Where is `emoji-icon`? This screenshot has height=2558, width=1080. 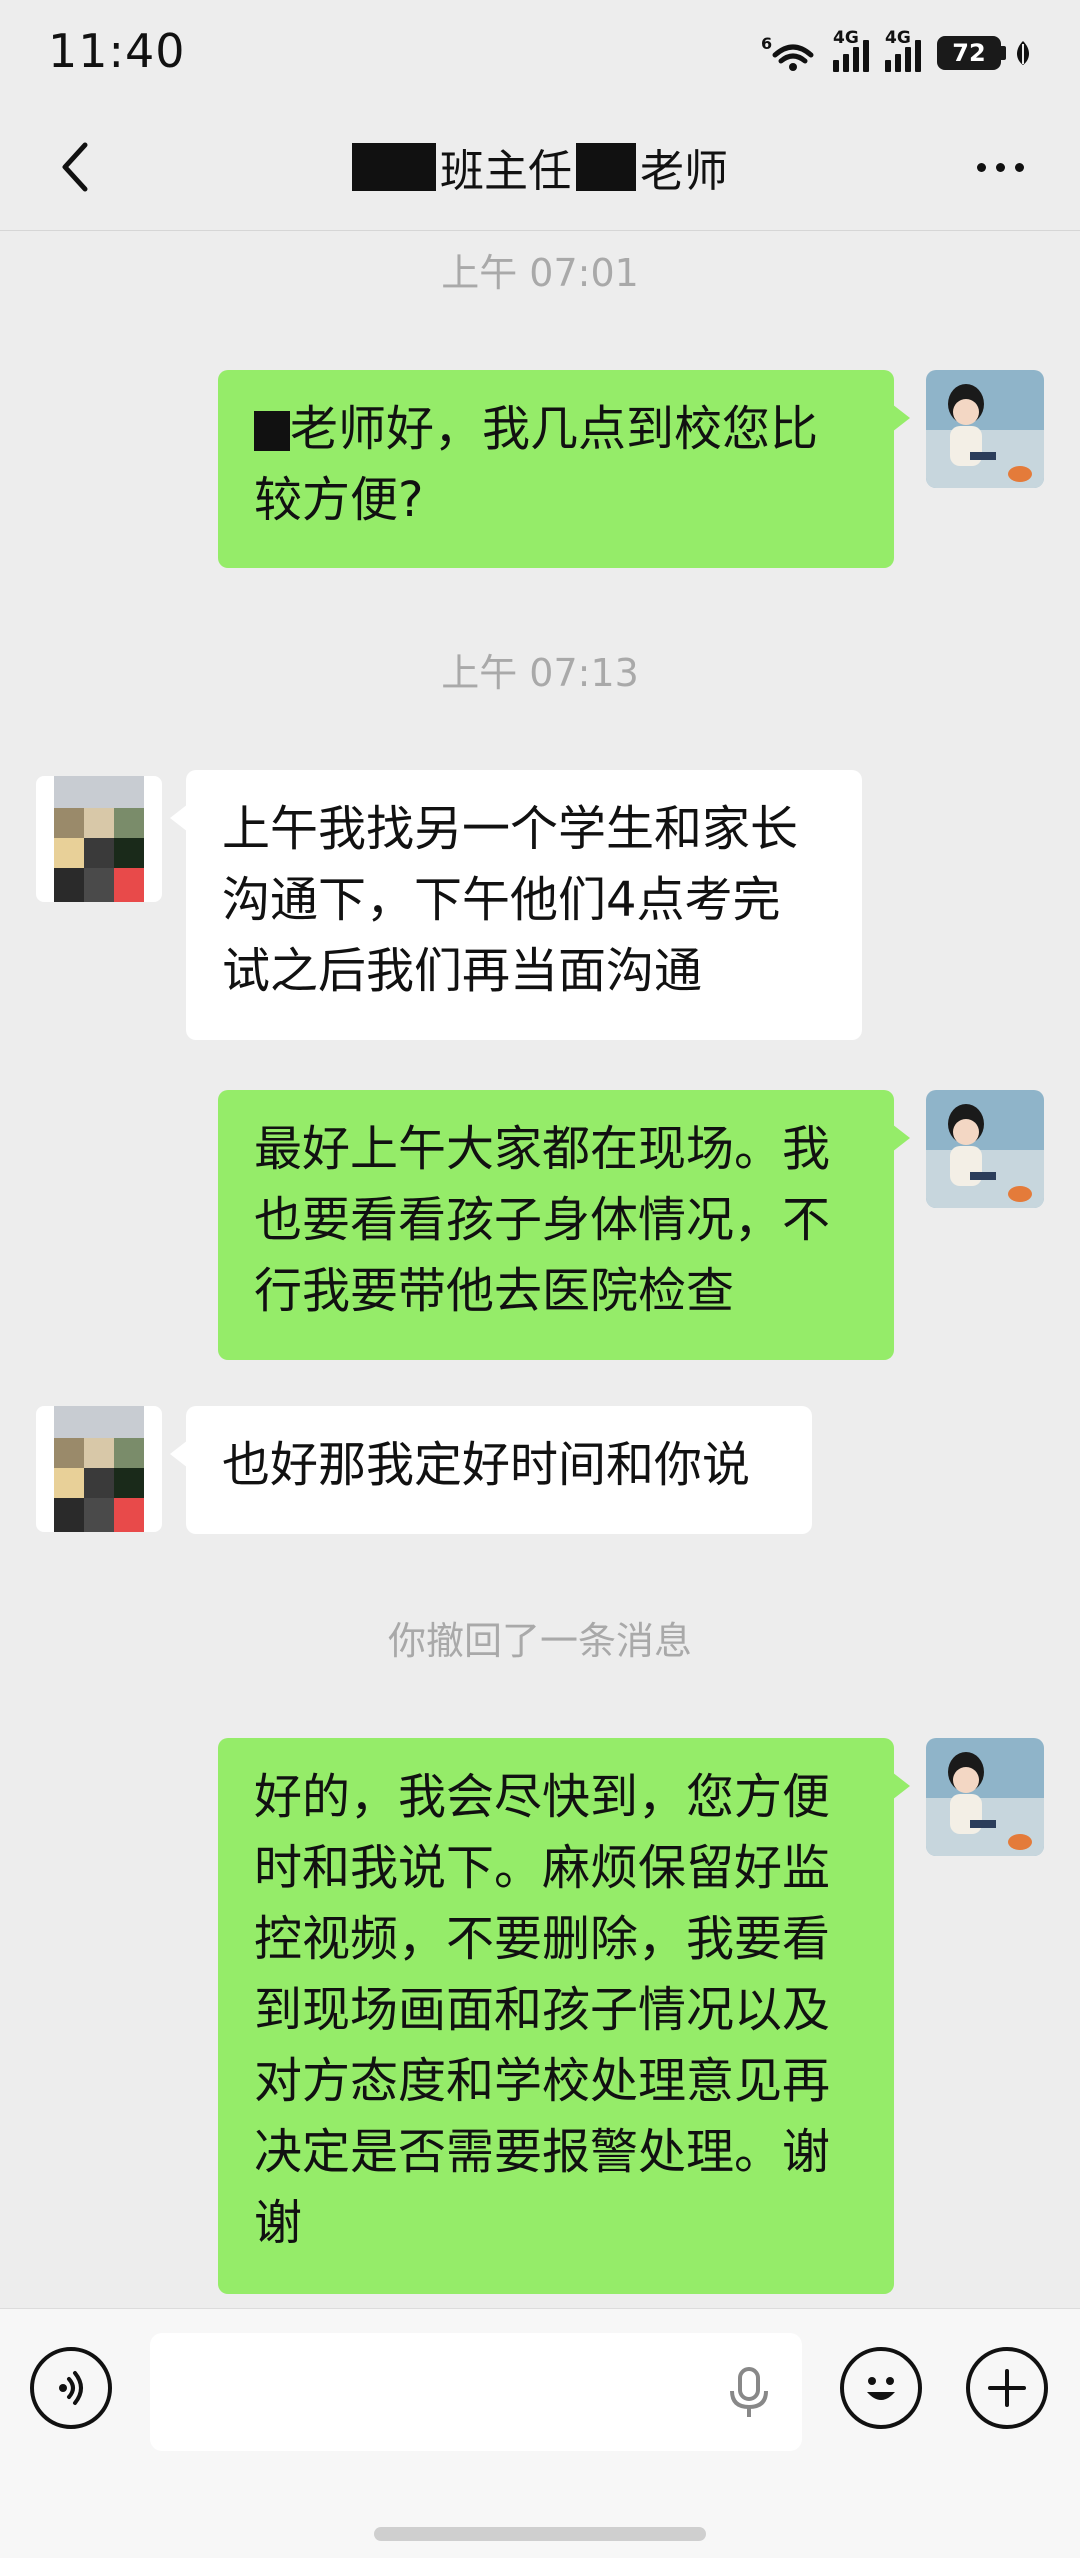
emoji-icon is located at coordinates (881, 2388).